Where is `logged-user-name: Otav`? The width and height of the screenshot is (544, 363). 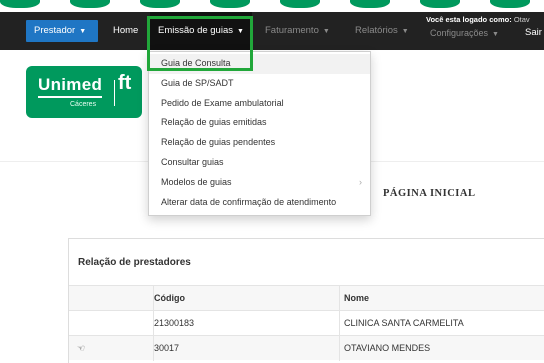
logged-user-name: Otav is located at coordinates (521, 19).